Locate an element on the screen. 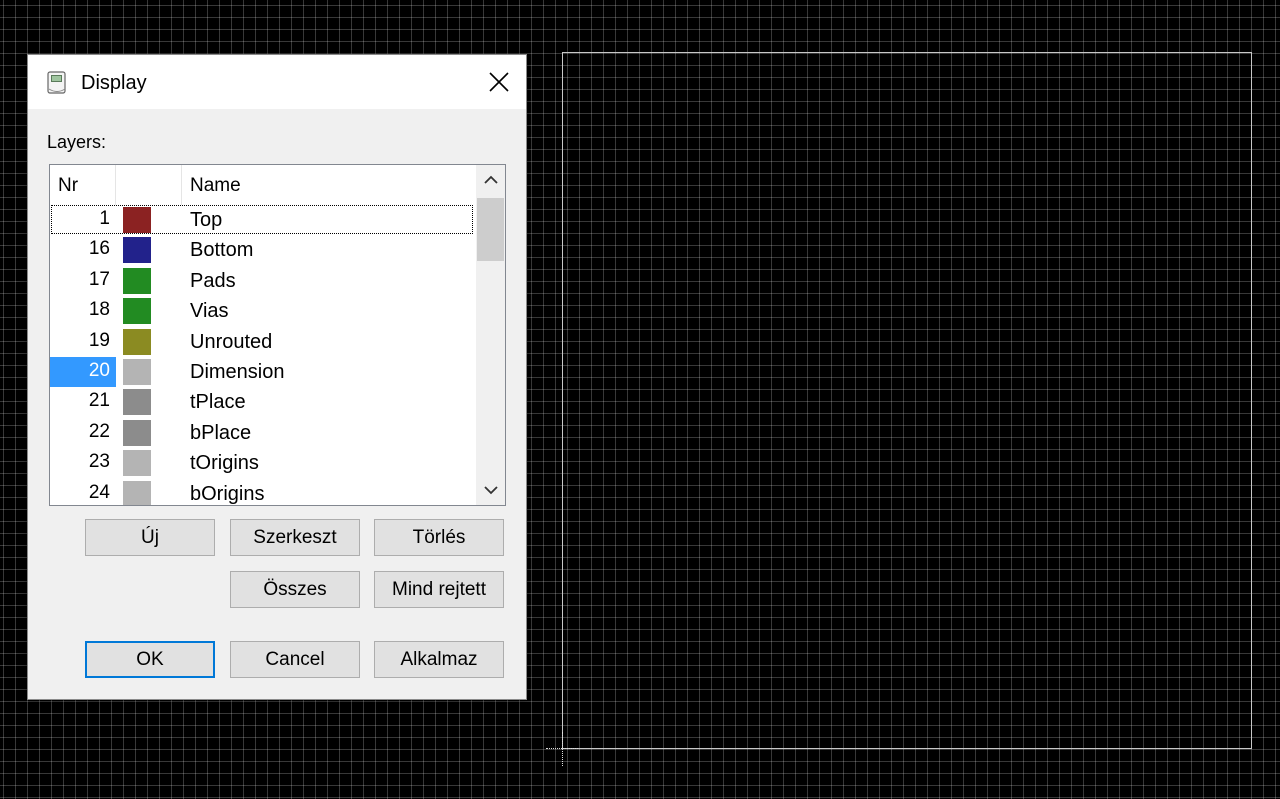  layer-row: 1 Top is located at coordinates (262, 220).